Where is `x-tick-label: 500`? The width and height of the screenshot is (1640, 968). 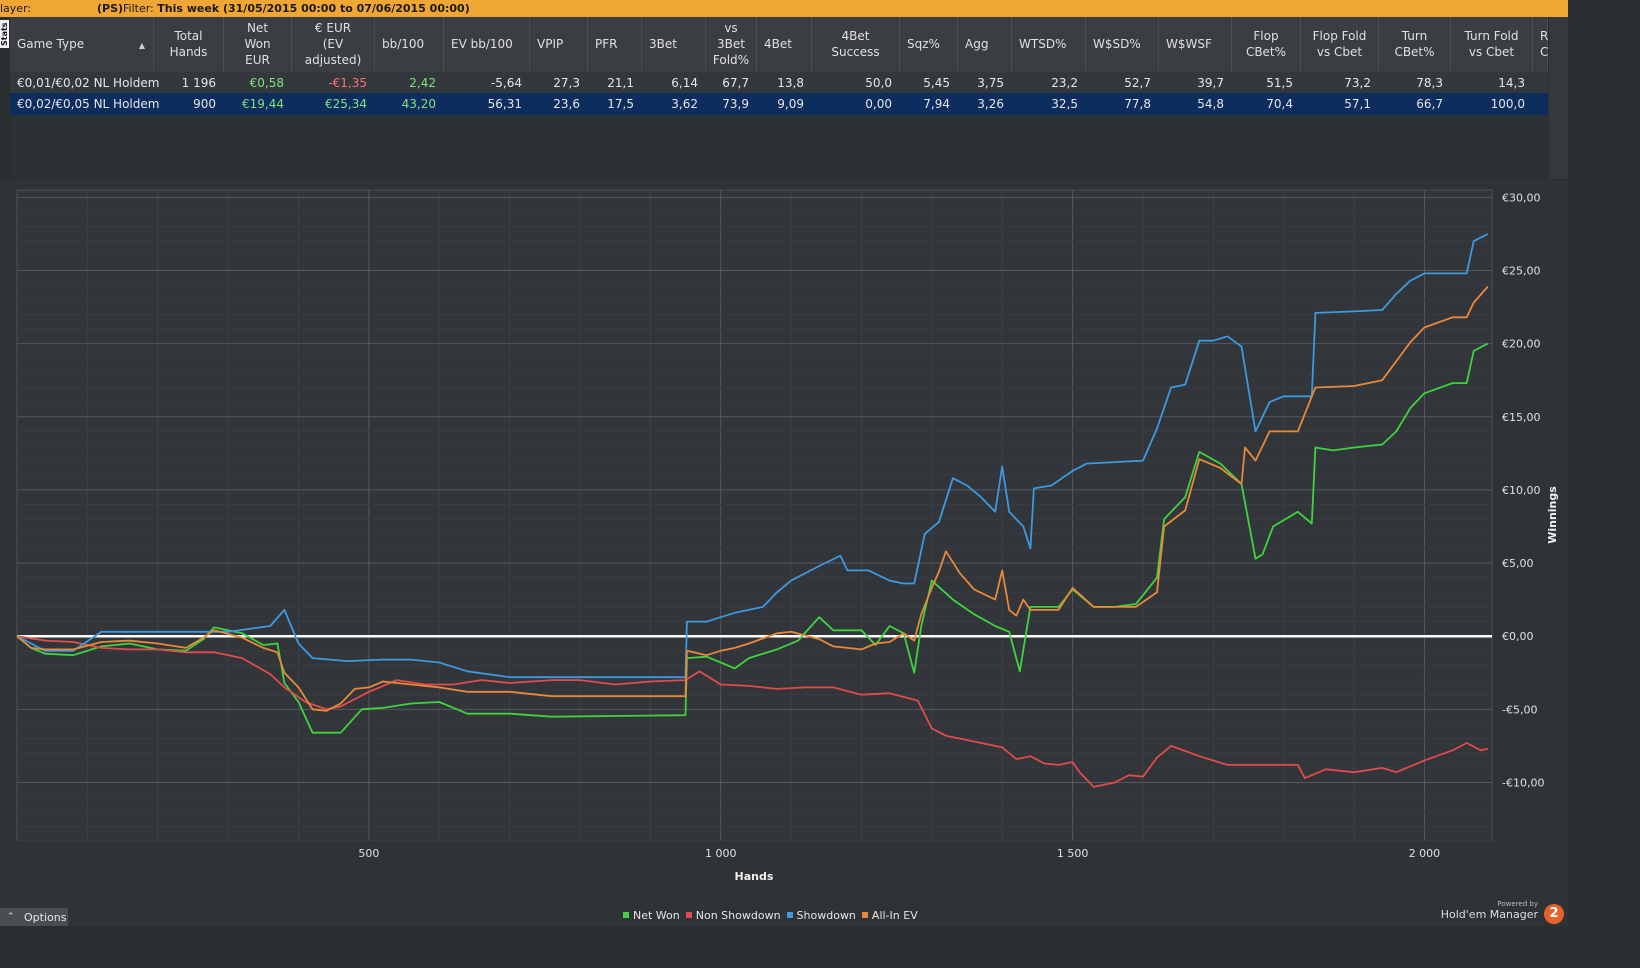 x-tick-label: 500 is located at coordinates (368, 853).